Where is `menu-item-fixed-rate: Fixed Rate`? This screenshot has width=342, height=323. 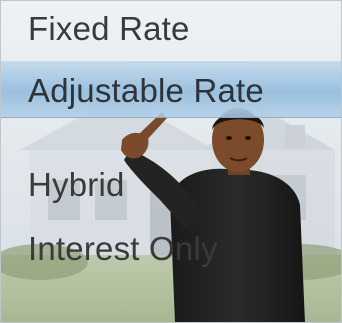
menu-item-fixed-rate: Fixed Rate is located at coordinates (185, 28).